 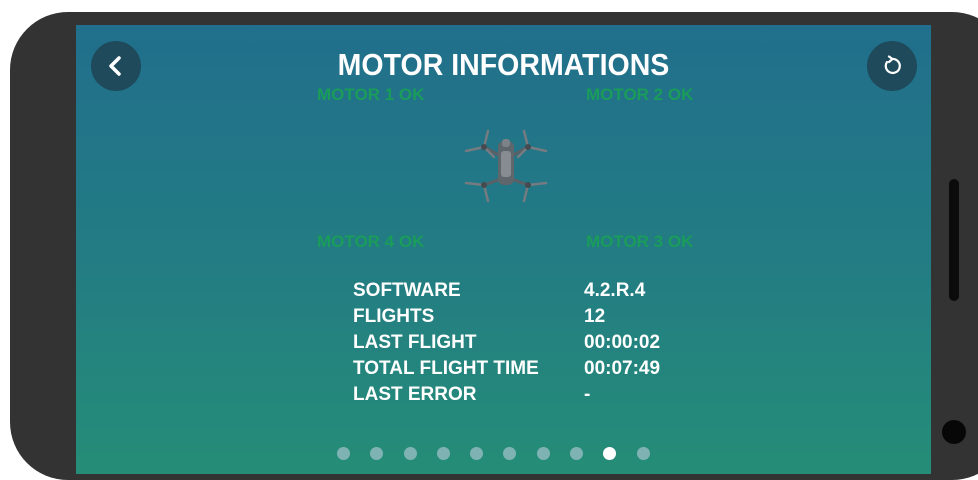 I want to click on info-row-software: SOFTWARE 4.2.R.4, so click(x=506, y=291).